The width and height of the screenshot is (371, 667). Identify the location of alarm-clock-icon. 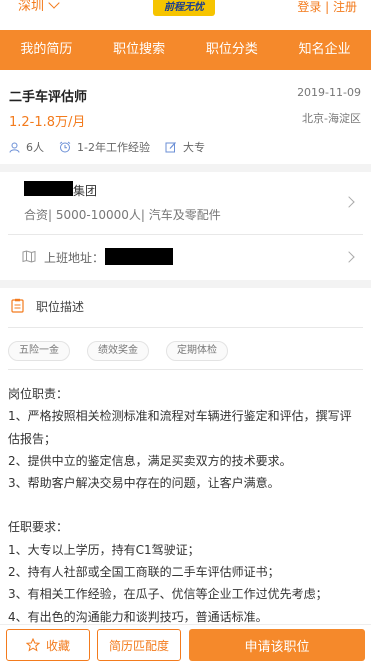
(65, 147).